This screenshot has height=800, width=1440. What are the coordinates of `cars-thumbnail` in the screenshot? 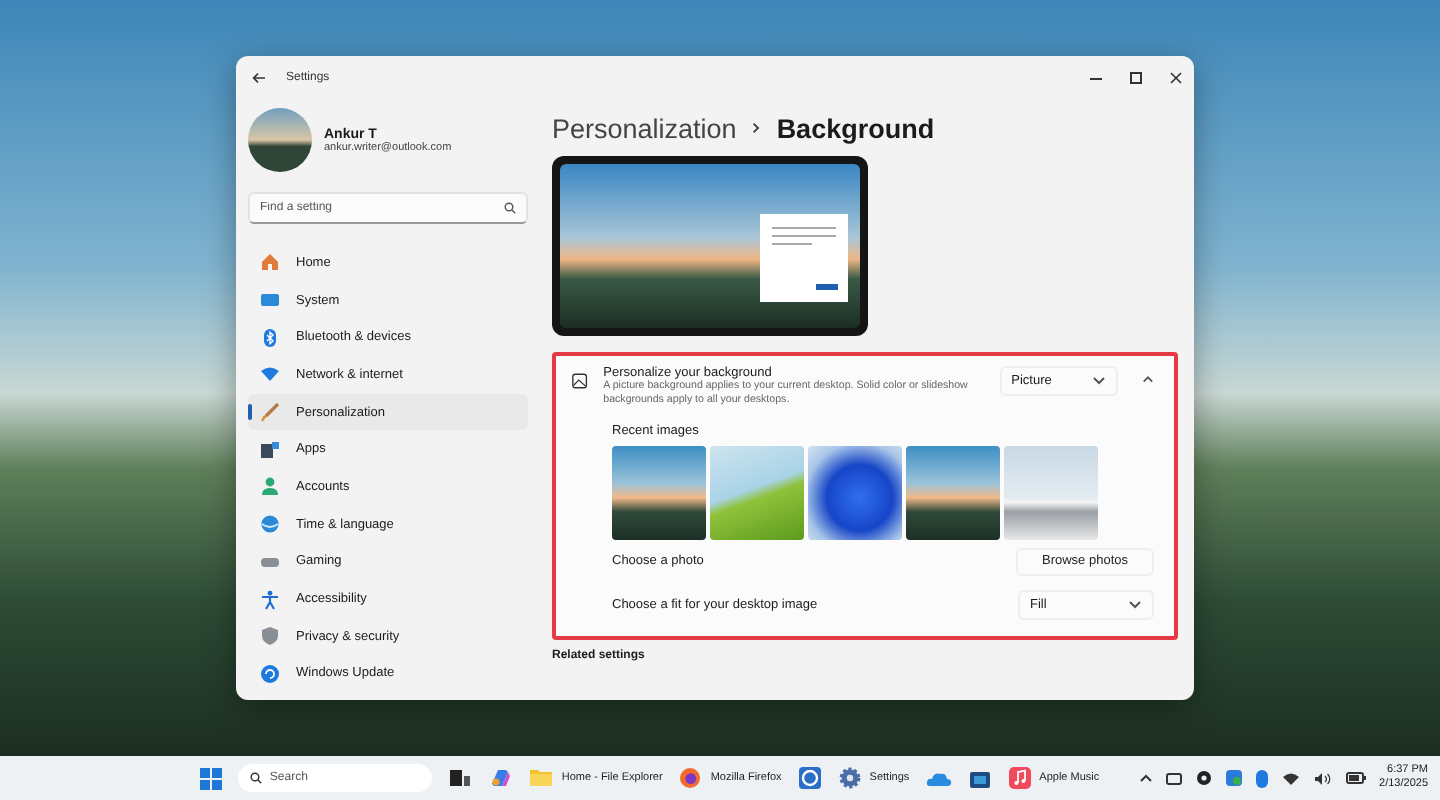 It's located at (1051, 492).